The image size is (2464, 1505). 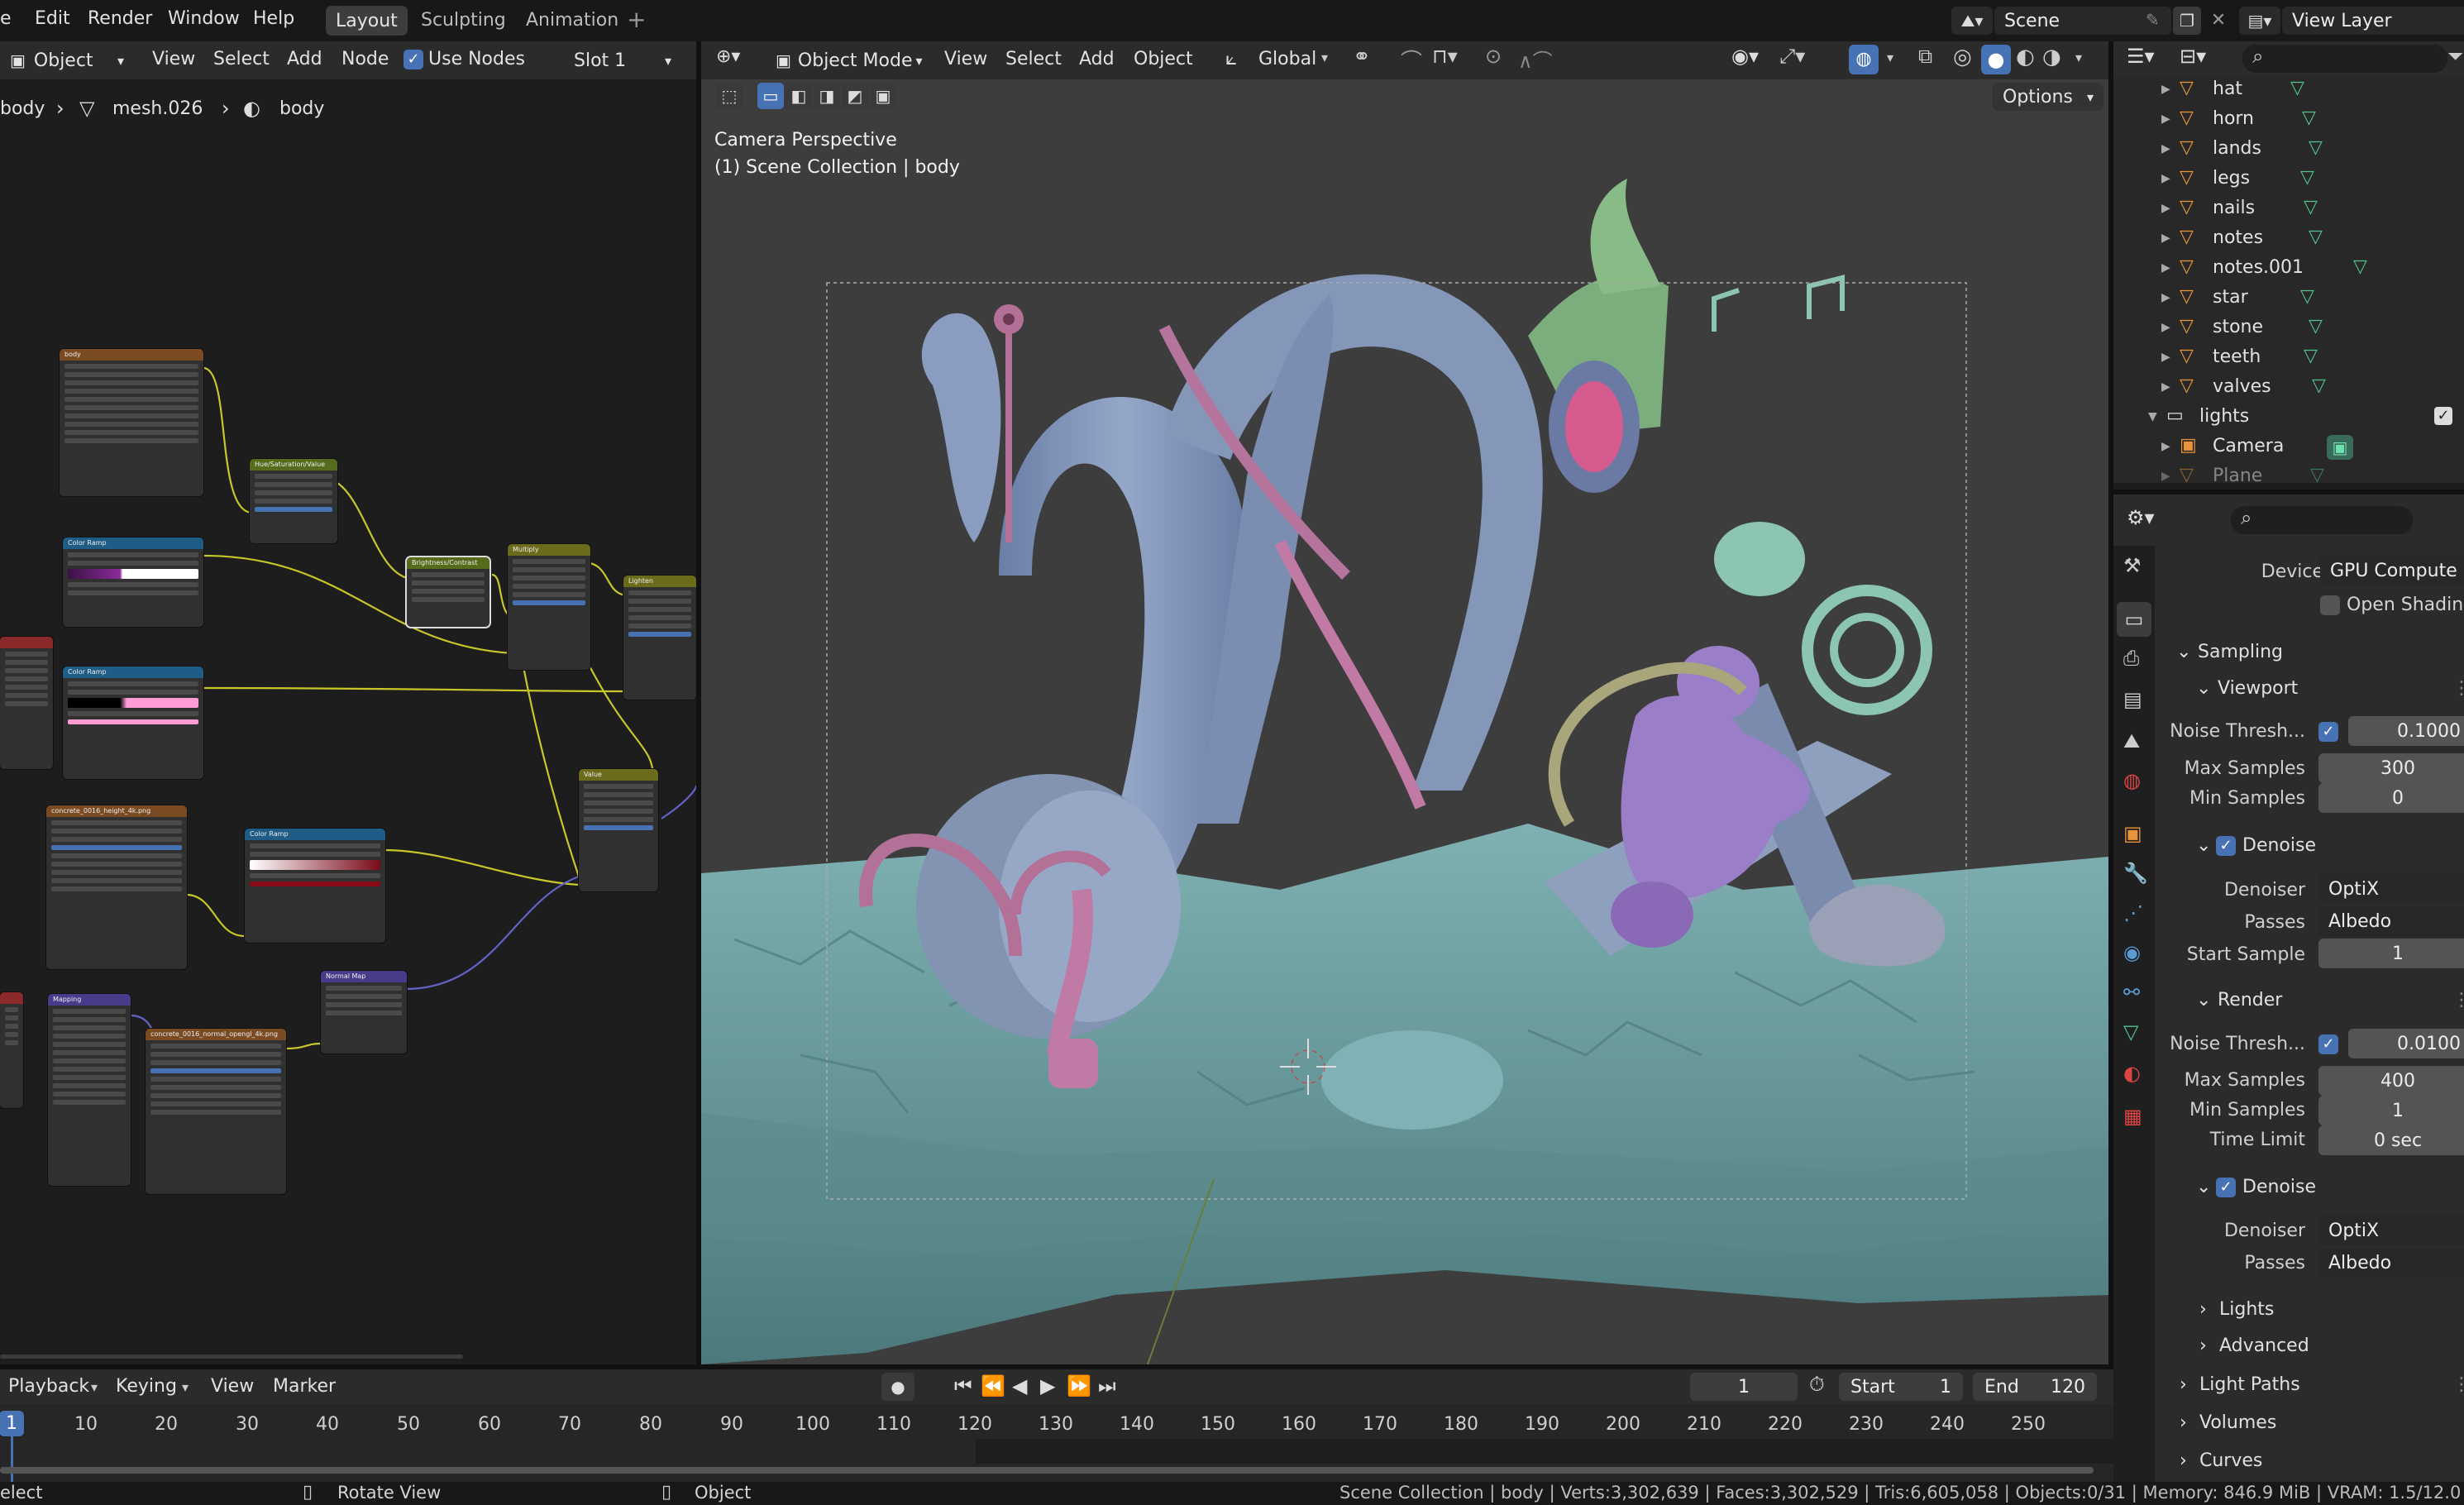 What do you see at coordinates (2184, 1385) in the screenshot?
I see `light-paths-panel-header: ›` at bounding box center [2184, 1385].